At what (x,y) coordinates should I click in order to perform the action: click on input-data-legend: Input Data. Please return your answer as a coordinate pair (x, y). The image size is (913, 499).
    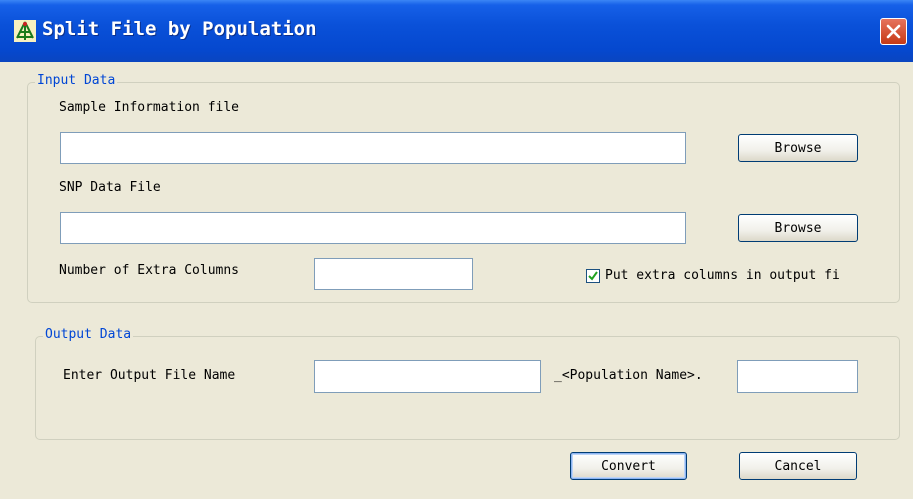
    Looking at the image, I should click on (76, 80).